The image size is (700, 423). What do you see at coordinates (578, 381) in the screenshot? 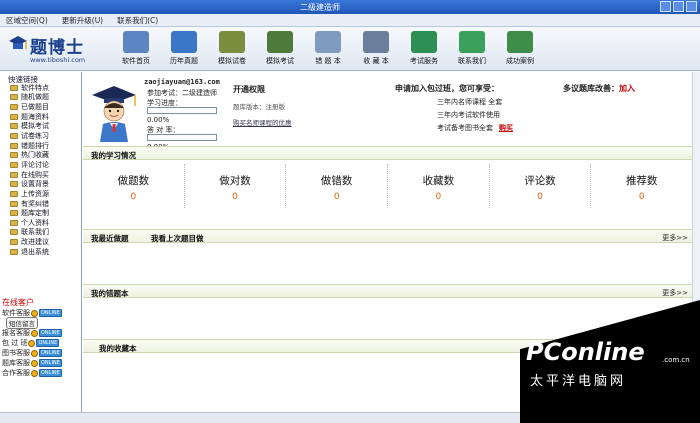
I see `watermark-cn: 太平洋电脑网` at bounding box center [578, 381].